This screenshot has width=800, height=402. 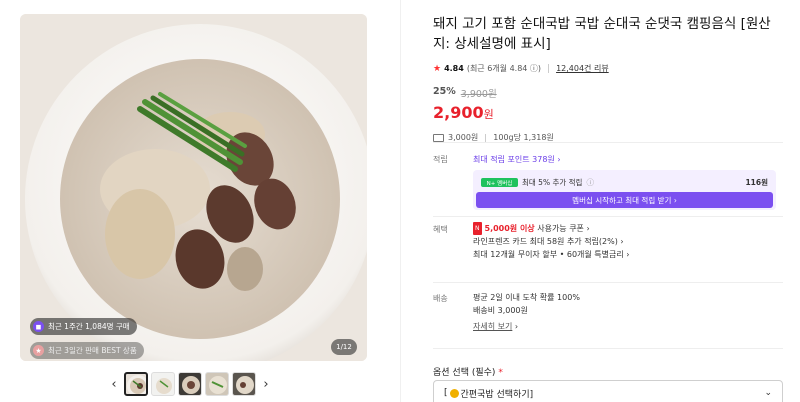 What do you see at coordinates (38, 350) in the screenshot?
I see `trophy-icon: ★` at bounding box center [38, 350].